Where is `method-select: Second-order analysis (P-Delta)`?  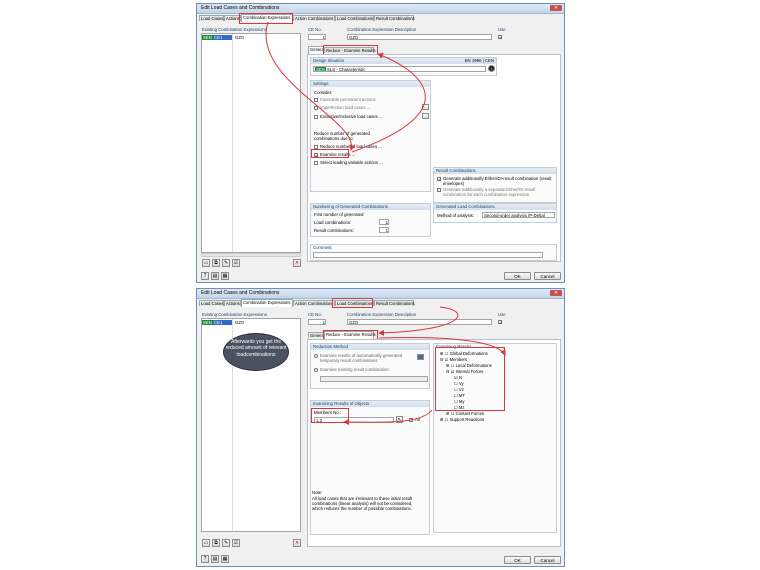
method-select: Second-order analysis (P-Delta) is located at coordinates (518, 215).